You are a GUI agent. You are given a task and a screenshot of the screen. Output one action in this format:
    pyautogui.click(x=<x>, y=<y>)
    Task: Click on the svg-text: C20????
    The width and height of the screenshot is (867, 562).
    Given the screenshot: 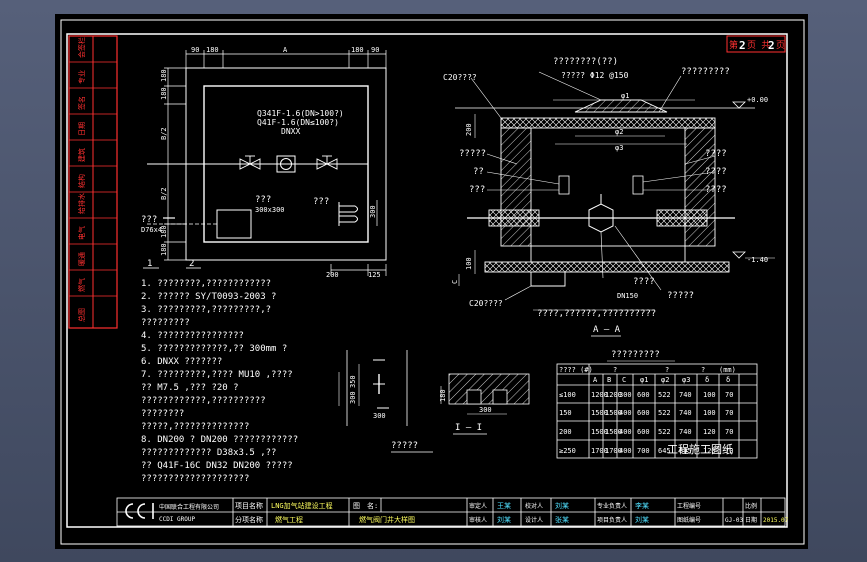 What is the action you would take?
    pyautogui.click(x=486, y=303)
    